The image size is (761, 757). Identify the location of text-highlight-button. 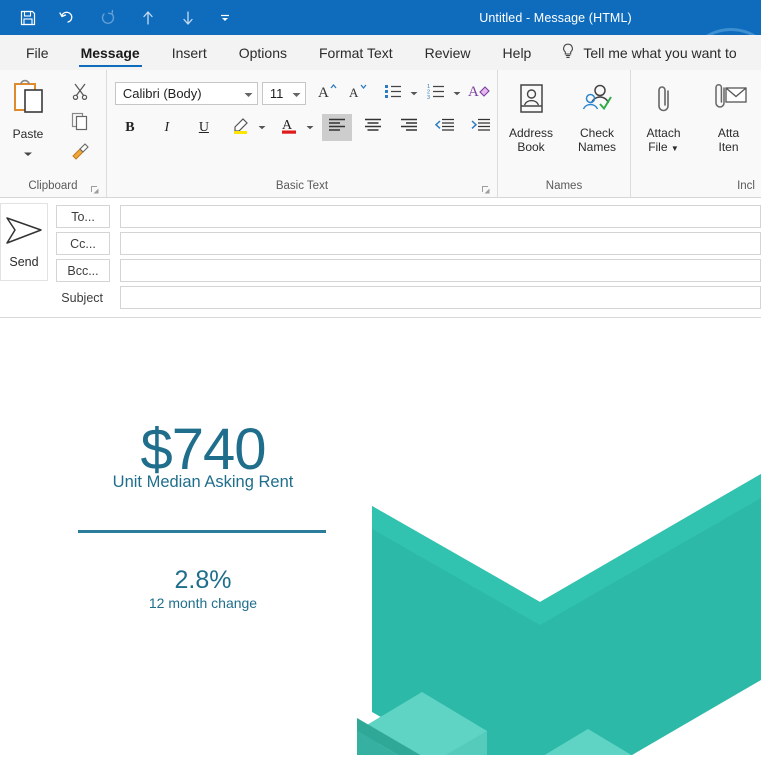
(241, 127).